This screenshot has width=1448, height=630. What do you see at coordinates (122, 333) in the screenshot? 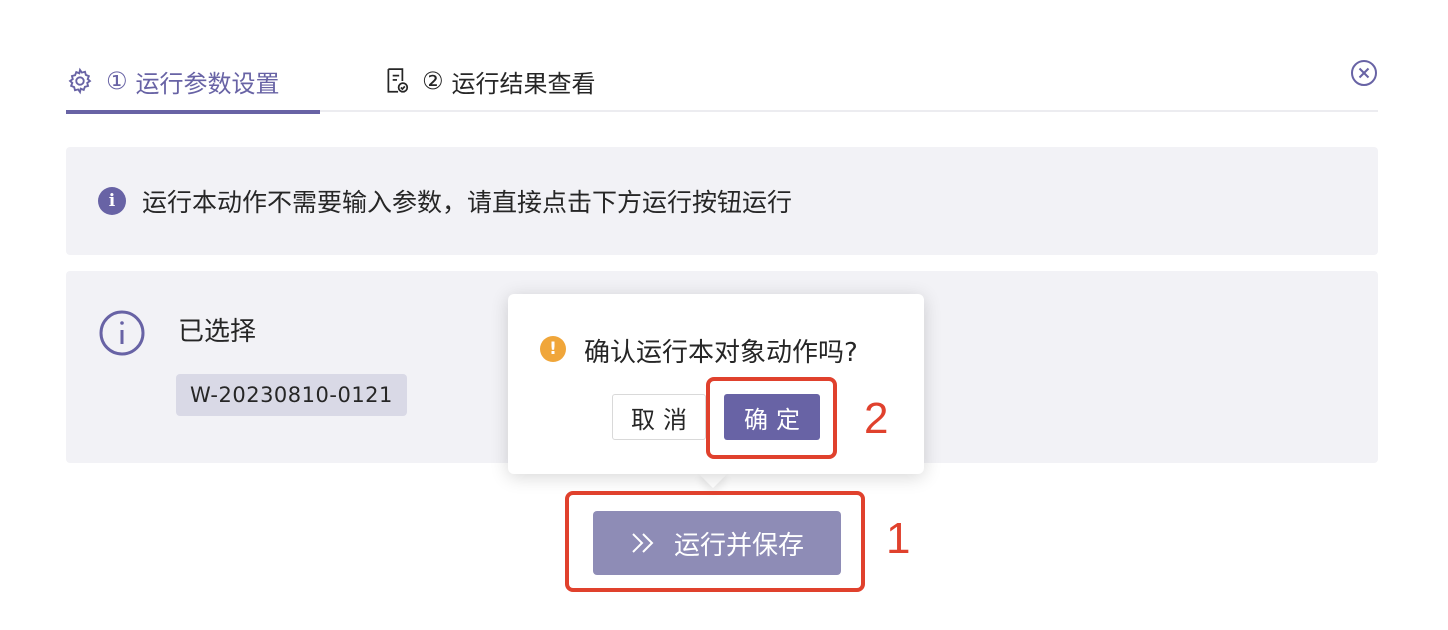
I see `info-outline-icon` at bounding box center [122, 333].